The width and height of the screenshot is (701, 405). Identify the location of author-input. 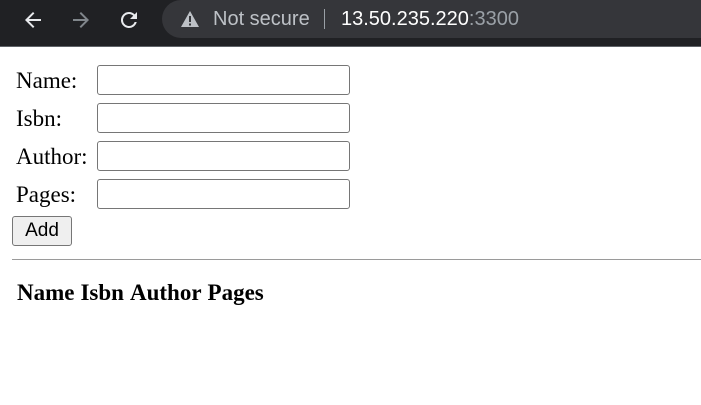
(223, 156).